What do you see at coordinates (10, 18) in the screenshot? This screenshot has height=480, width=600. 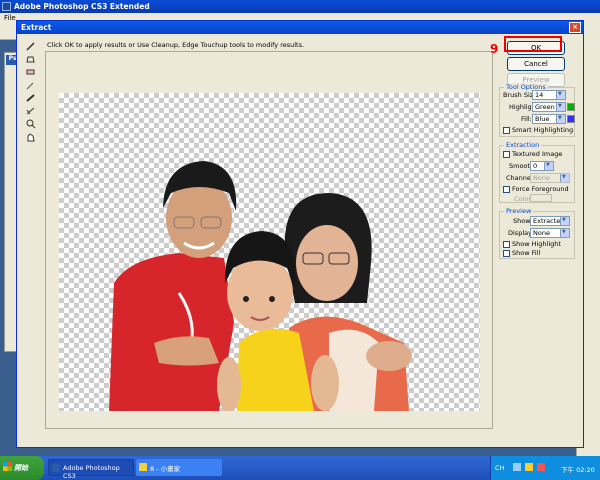 I see `menu-file: File` at bounding box center [10, 18].